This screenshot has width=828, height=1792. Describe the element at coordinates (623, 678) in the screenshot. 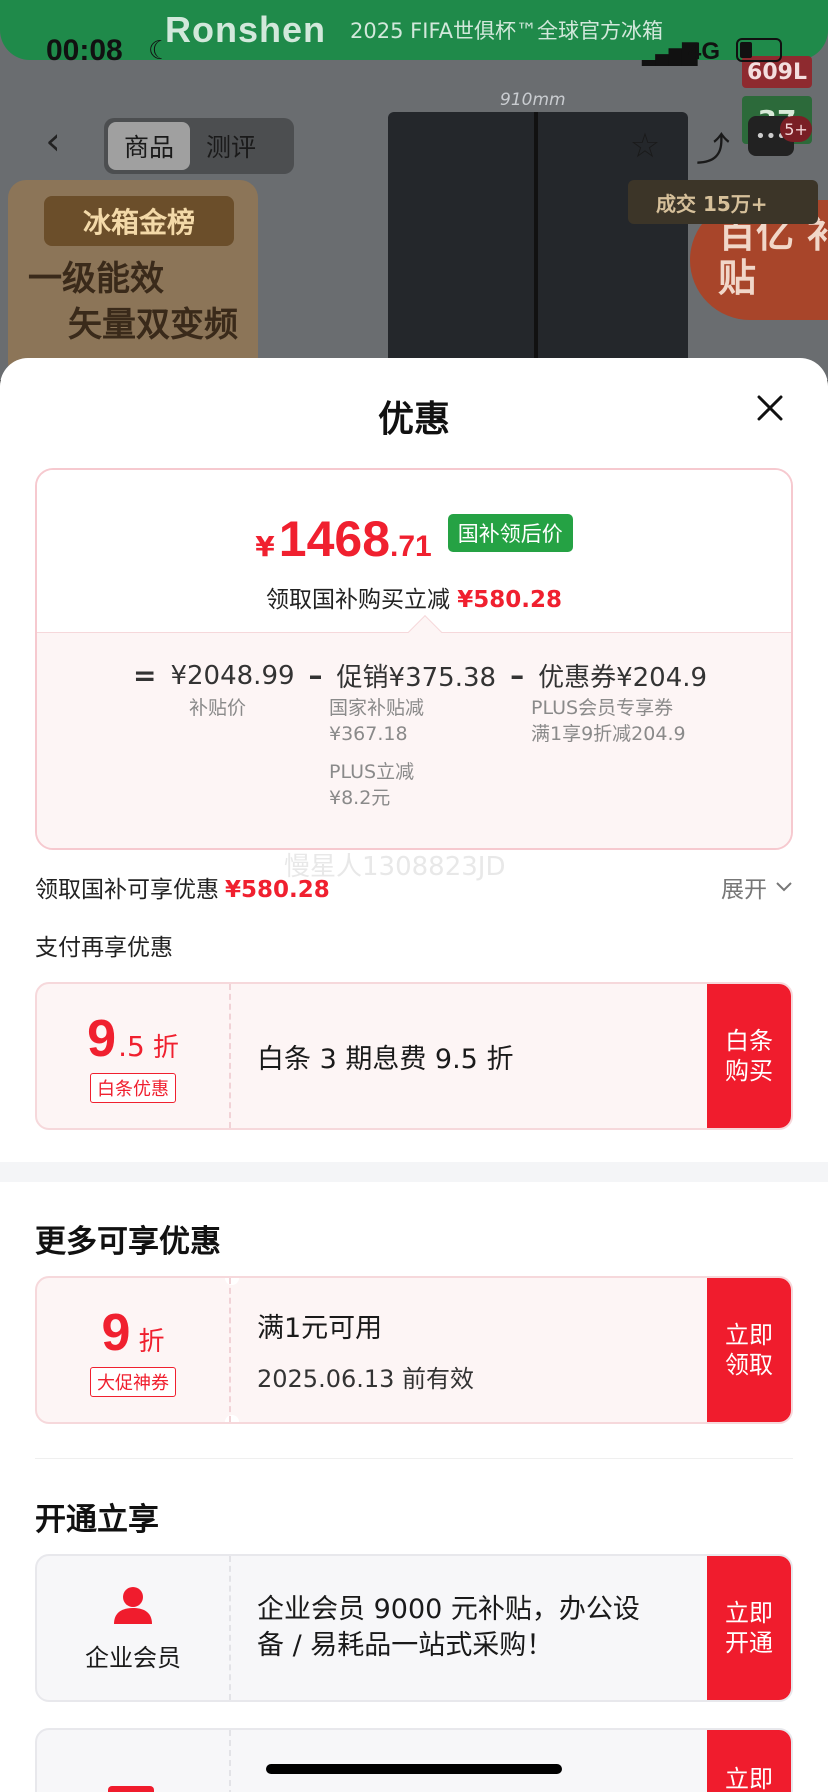

I see `coupon-amount: 优惠券¥204.9` at that location.